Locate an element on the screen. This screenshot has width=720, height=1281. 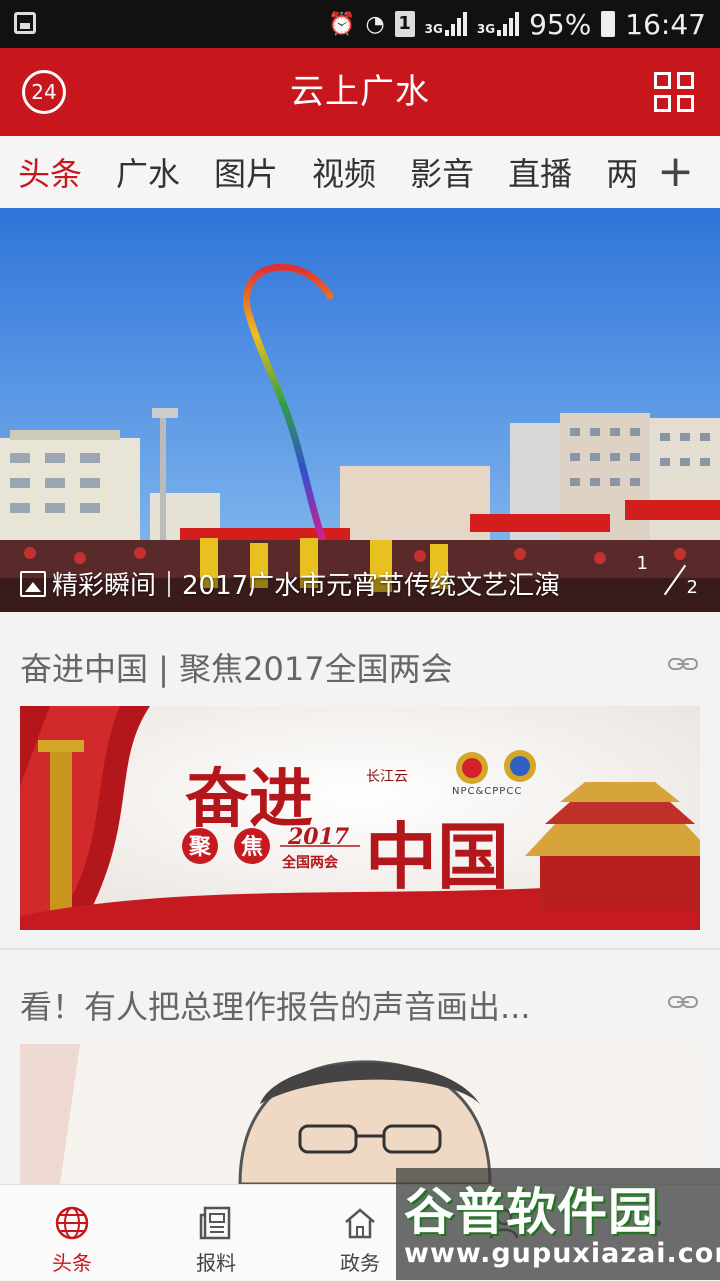
banner-logo: 长江云 is located at coordinates (387, 777).